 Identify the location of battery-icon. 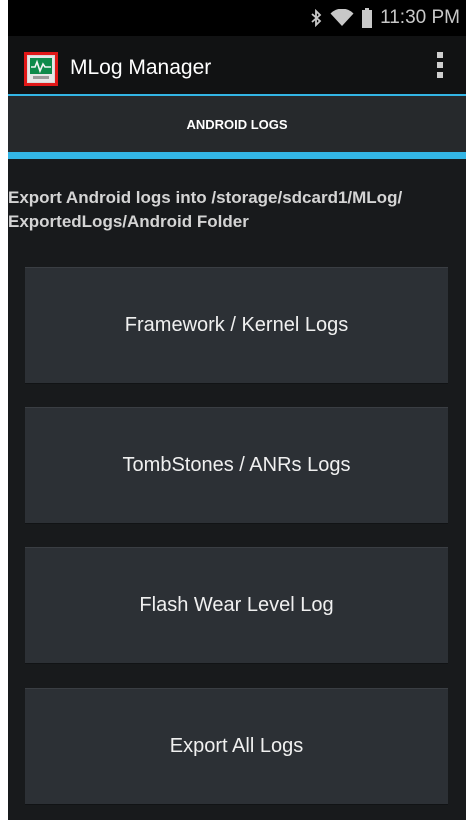
(367, 18).